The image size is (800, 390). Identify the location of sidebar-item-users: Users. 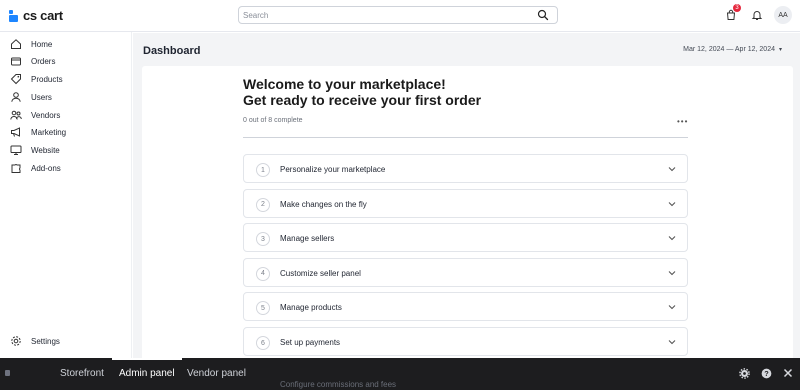
(31, 97).